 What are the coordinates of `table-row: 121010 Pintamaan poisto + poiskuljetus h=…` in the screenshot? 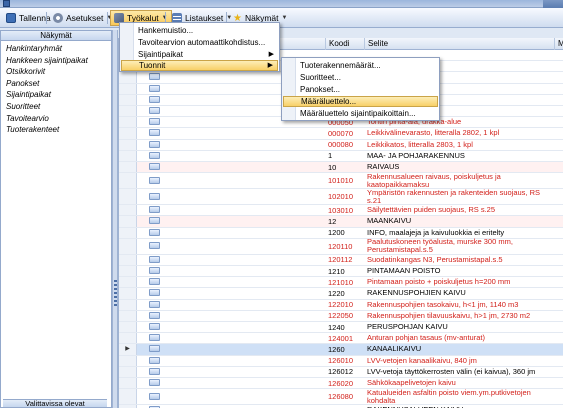 It's located at (341, 283).